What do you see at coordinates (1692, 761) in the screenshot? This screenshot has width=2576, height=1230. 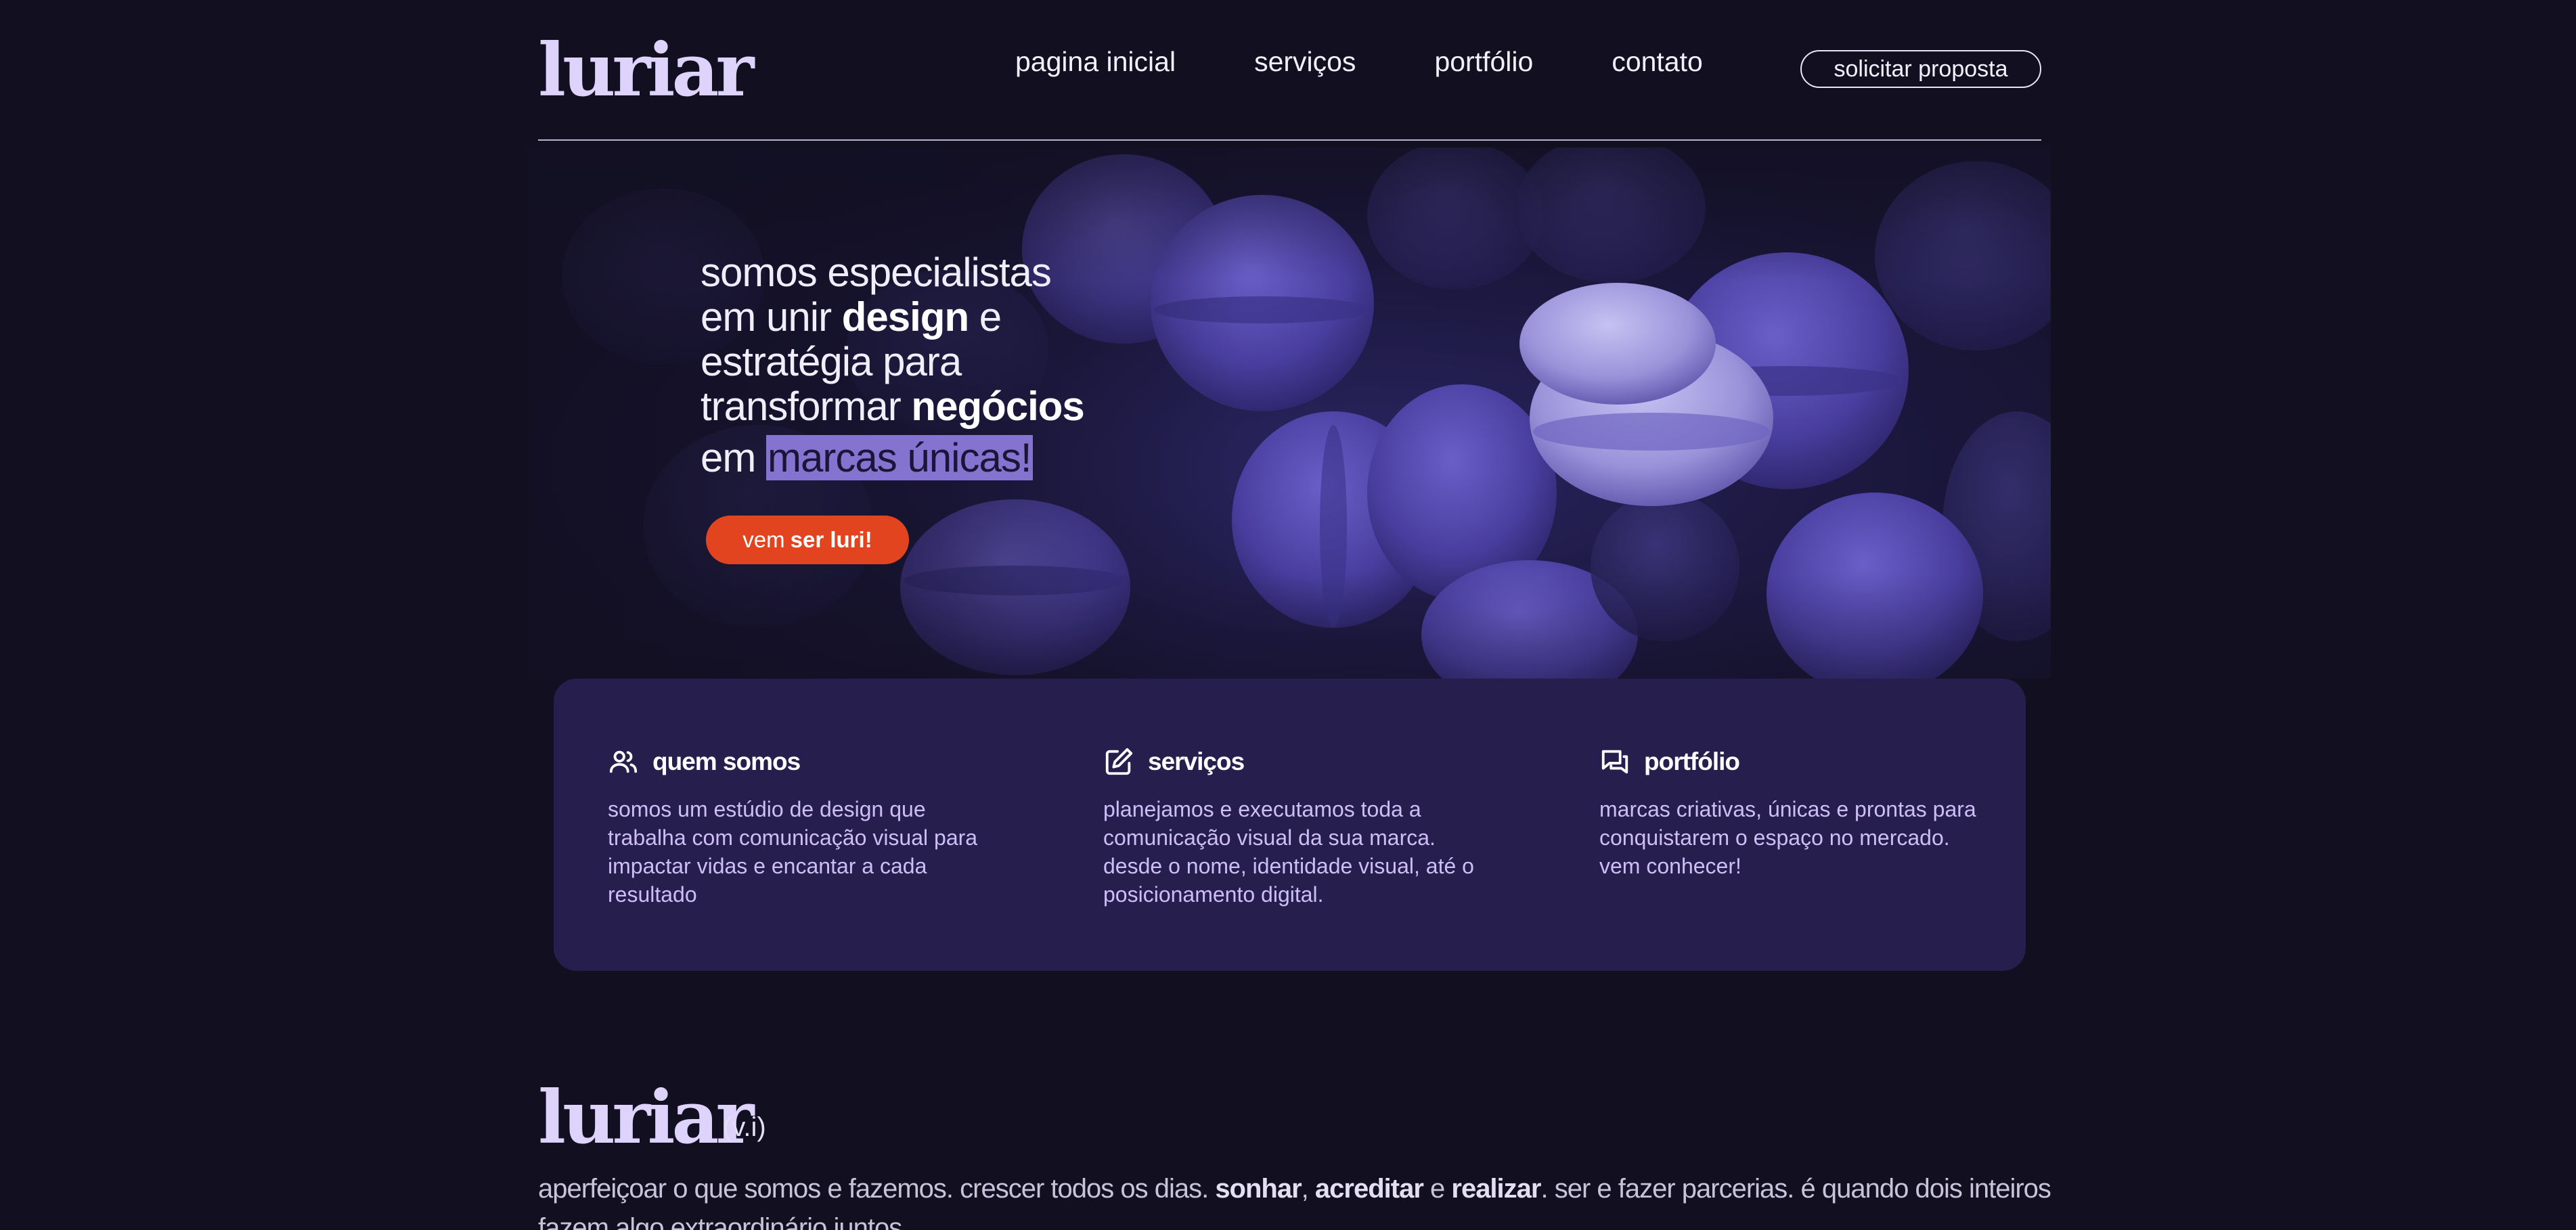 I see `info-title-portfolio: portfólio` at bounding box center [1692, 761].